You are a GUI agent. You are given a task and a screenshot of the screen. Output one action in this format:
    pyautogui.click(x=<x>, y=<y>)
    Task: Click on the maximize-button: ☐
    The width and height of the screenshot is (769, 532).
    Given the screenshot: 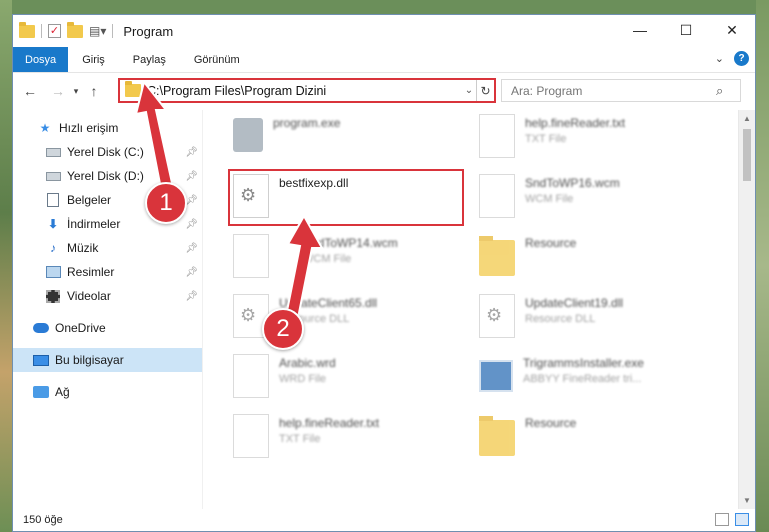 What is the action you would take?
    pyautogui.click(x=686, y=30)
    